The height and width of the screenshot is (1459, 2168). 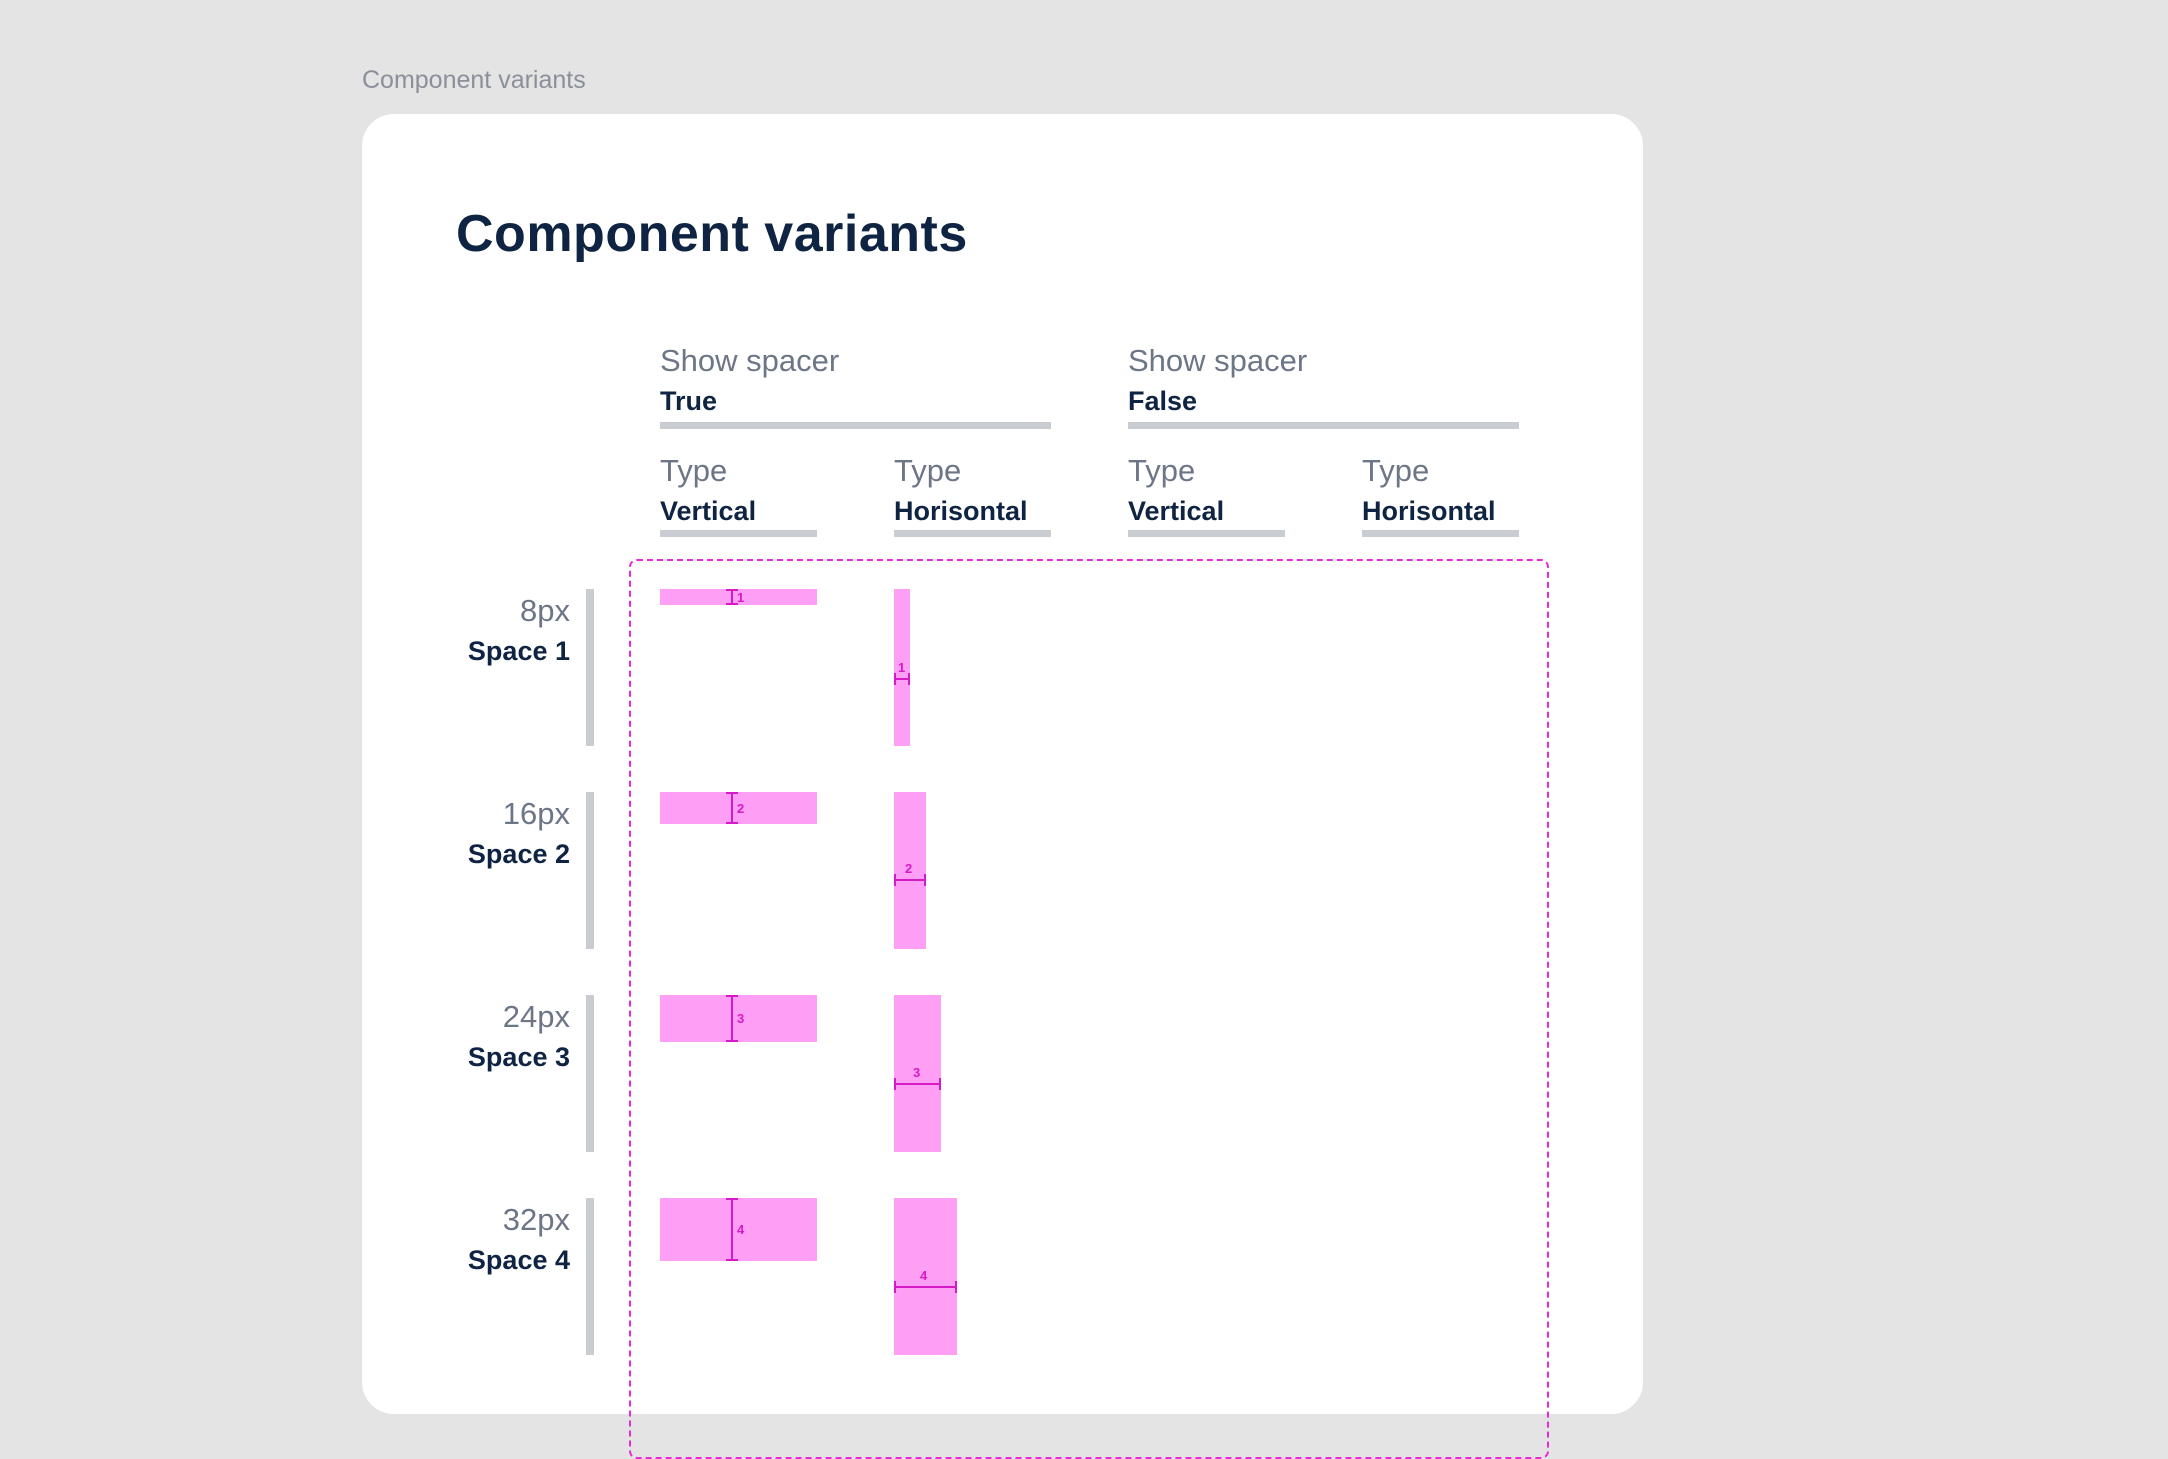 I want to click on frame-label: Component variants, so click(x=474, y=80).